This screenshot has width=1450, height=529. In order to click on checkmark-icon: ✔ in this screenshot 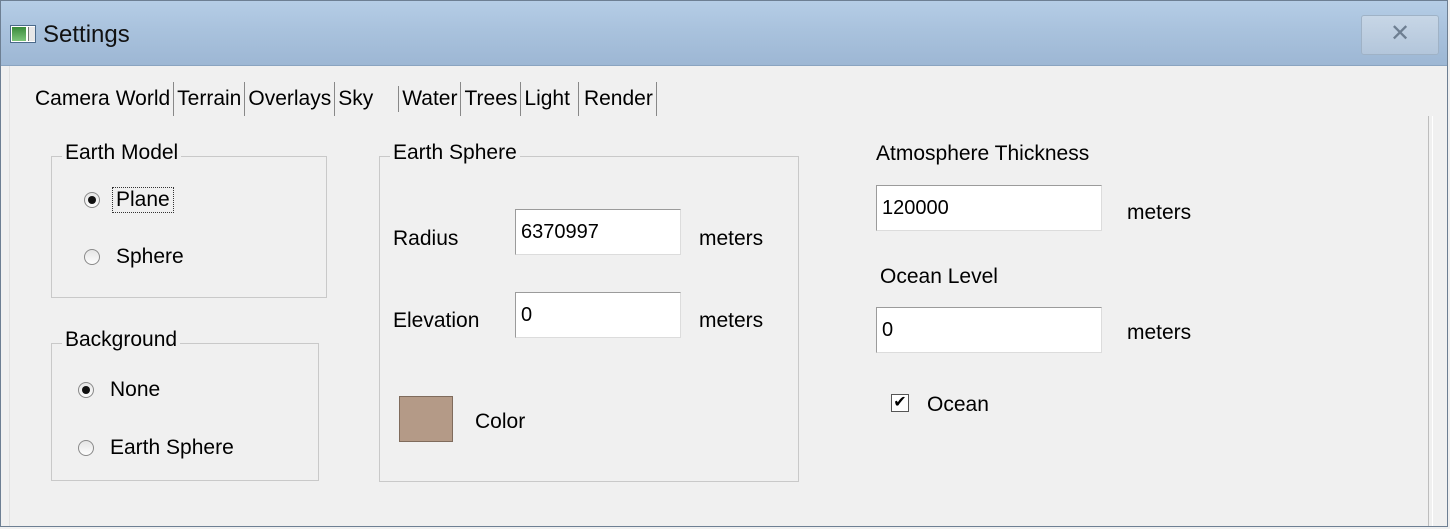, I will do `click(900, 402)`.